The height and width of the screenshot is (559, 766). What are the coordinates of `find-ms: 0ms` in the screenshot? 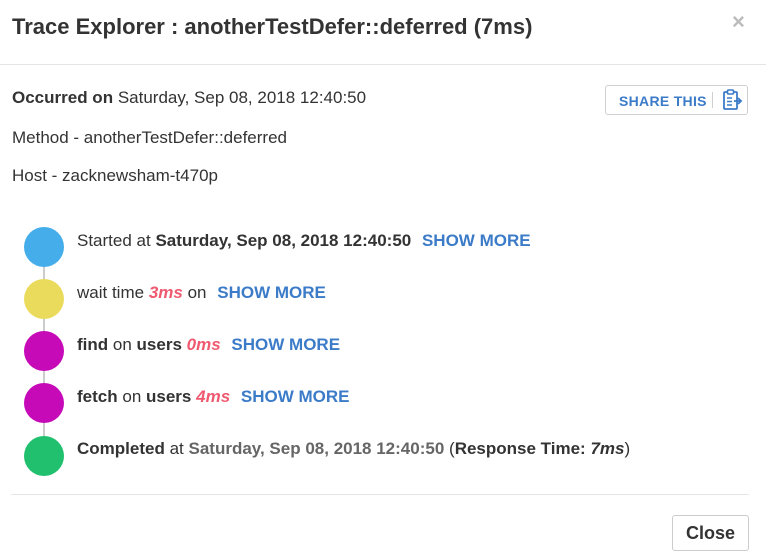 It's located at (203, 344).